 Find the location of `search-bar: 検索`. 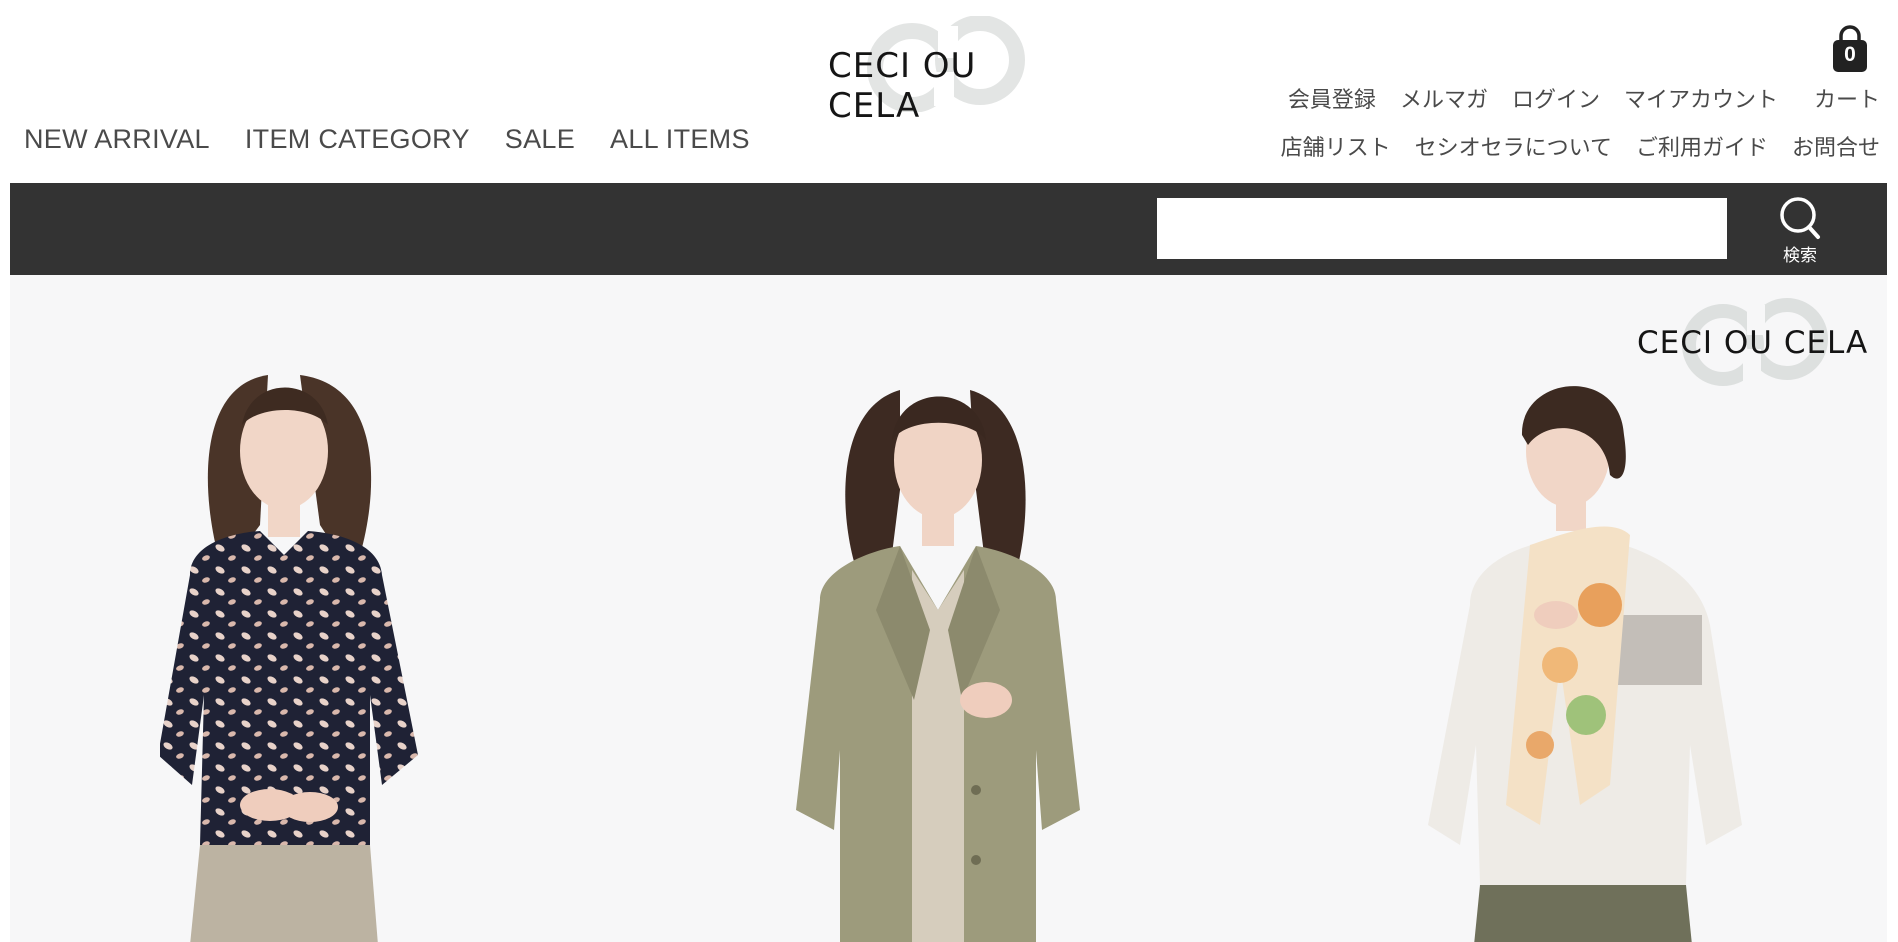

search-bar: 検索 is located at coordinates (948, 229).